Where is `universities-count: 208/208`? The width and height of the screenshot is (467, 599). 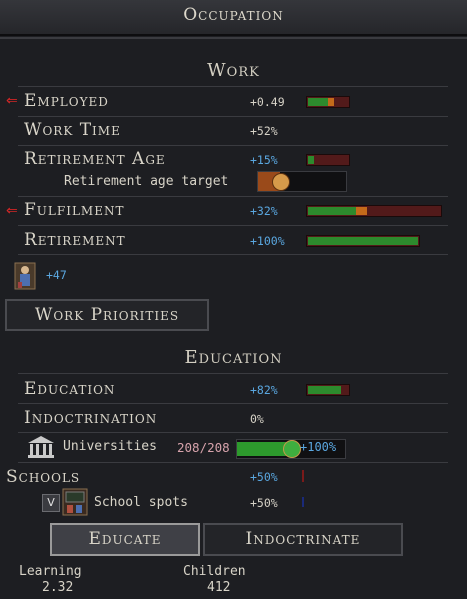 universities-count: 208/208 is located at coordinates (203, 447).